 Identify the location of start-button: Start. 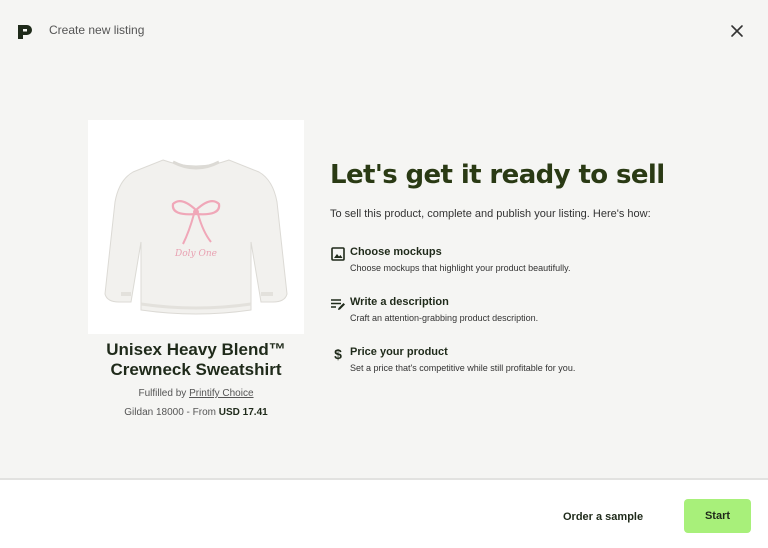
(717, 516).